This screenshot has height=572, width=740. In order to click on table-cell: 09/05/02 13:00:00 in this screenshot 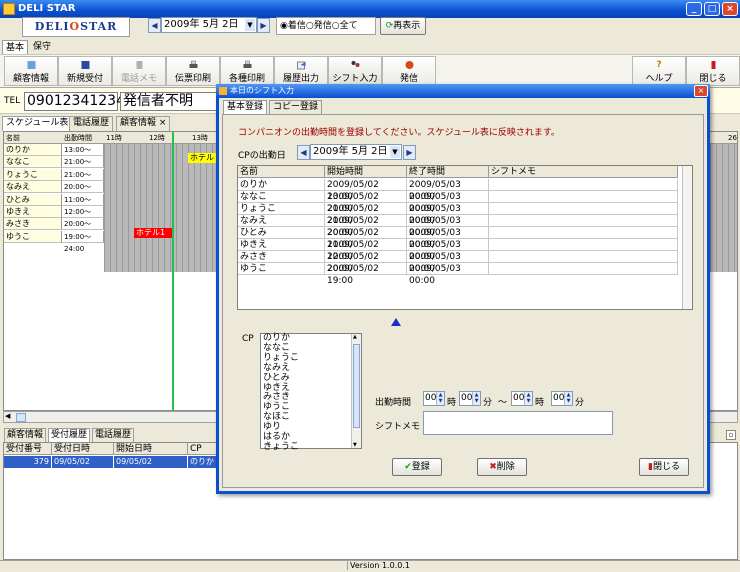, I will do `click(151, 467)`.